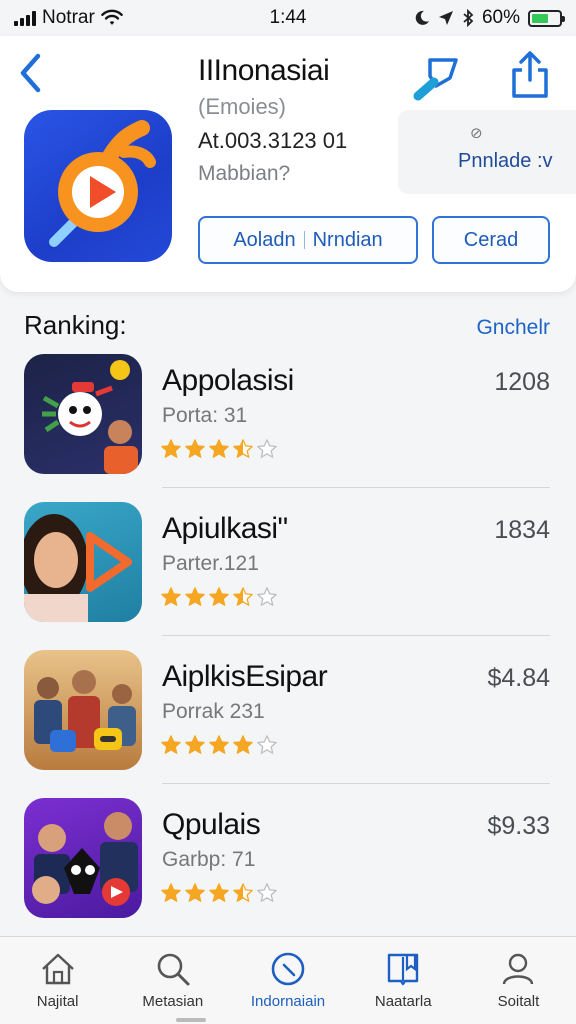  What do you see at coordinates (31, 73) in the screenshot?
I see `back-chevron-icon` at bounding box center [31, 73].